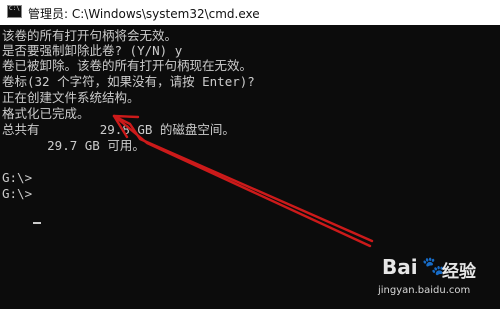 The width and height of the screenshot is (500, 309). What do you see at coordinates (437, 280) in the screenshot?
I see `baidu-jingyan-watermark: Bai 🐾 经验 jingyan.baidu.com` at bounding box center [437, 280].